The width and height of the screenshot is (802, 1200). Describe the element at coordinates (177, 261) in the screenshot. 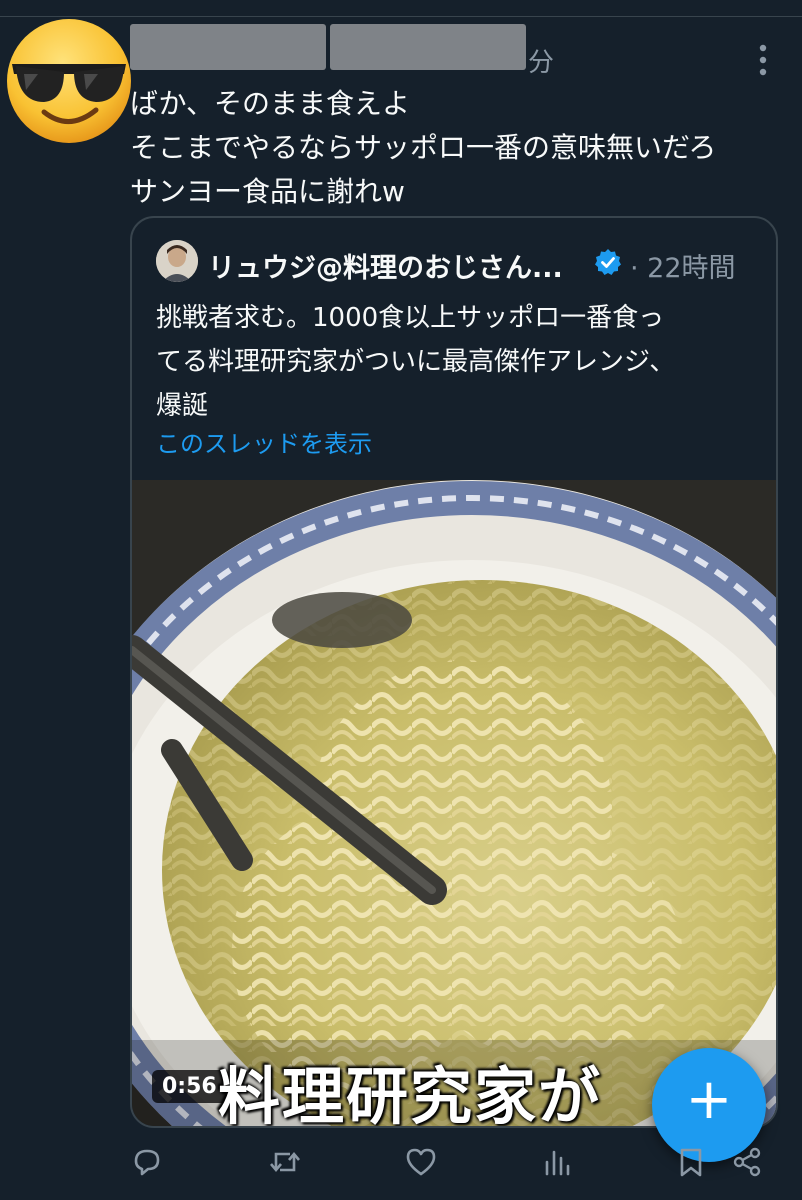

I see `quote-author-avatar` at that location.